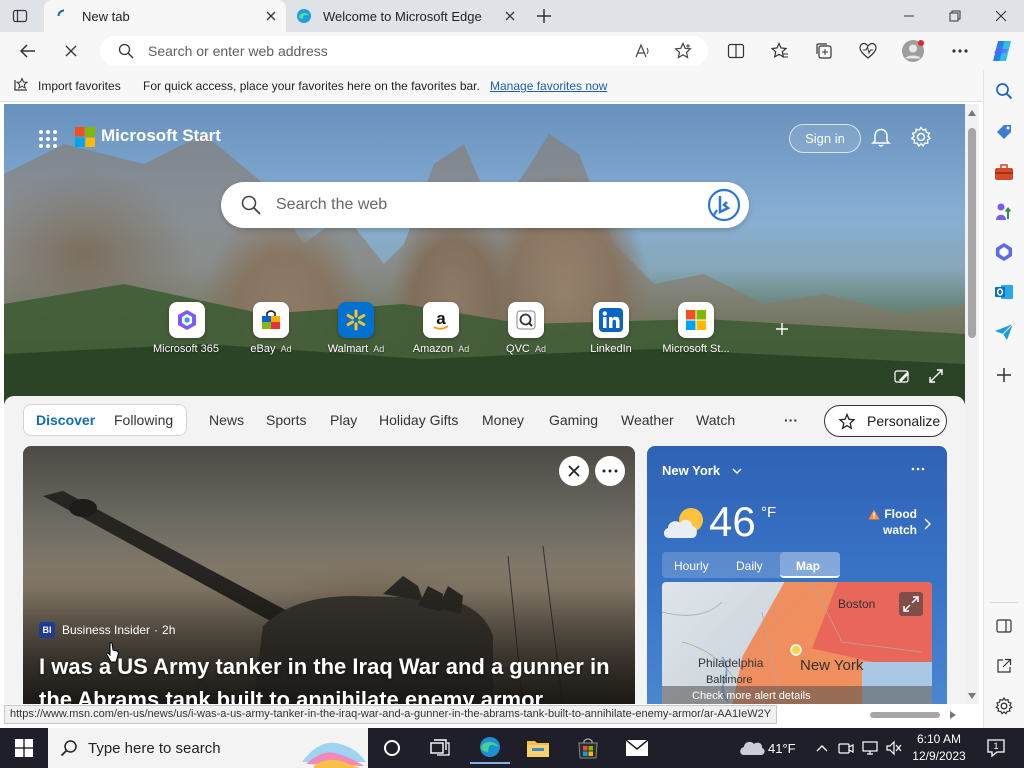  What do you see at coordinates (1004, 91) in the screenshot?
I see `sidebar-search-icon` at bounding box center [1004, 91].